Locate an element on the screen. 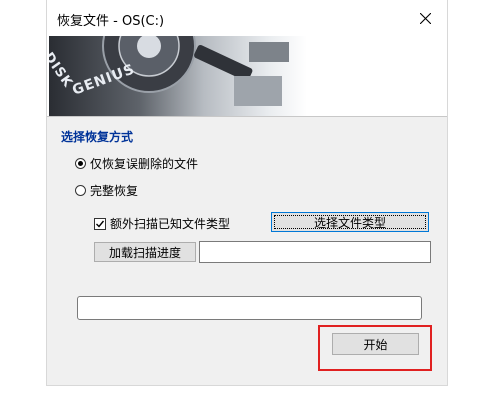 Image resolution: width=496 pixels, height=402 pixels. checkbox is located at coordinates (100, 223).